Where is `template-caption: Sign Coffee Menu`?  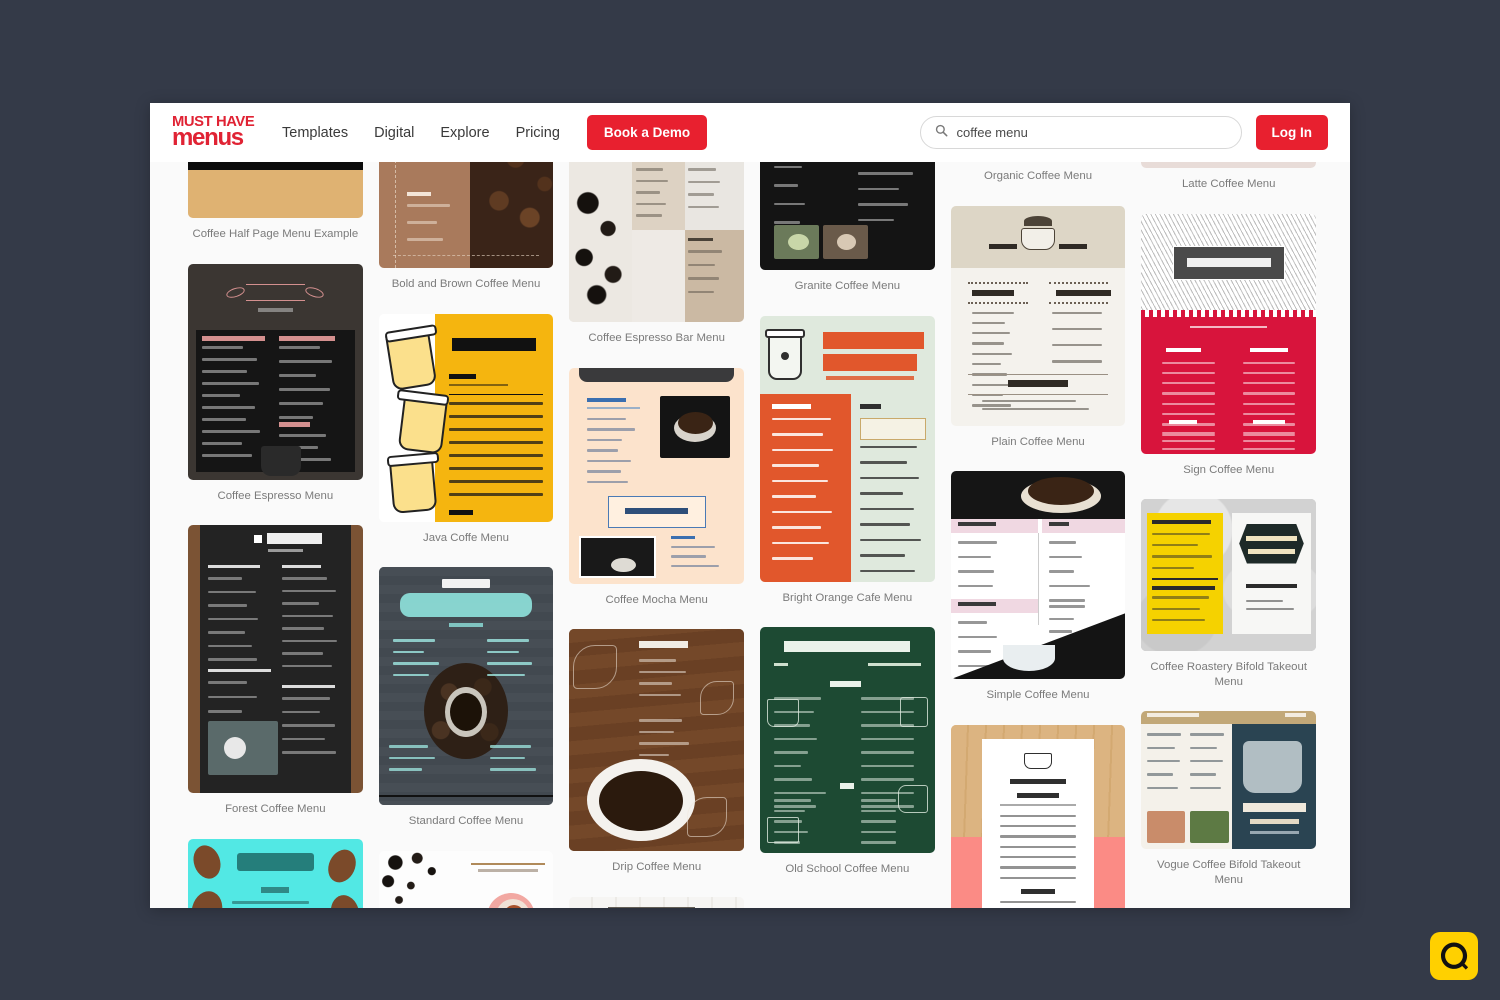
template-caption: Sign Coffee Menu is located at coordinates (1228, 474).